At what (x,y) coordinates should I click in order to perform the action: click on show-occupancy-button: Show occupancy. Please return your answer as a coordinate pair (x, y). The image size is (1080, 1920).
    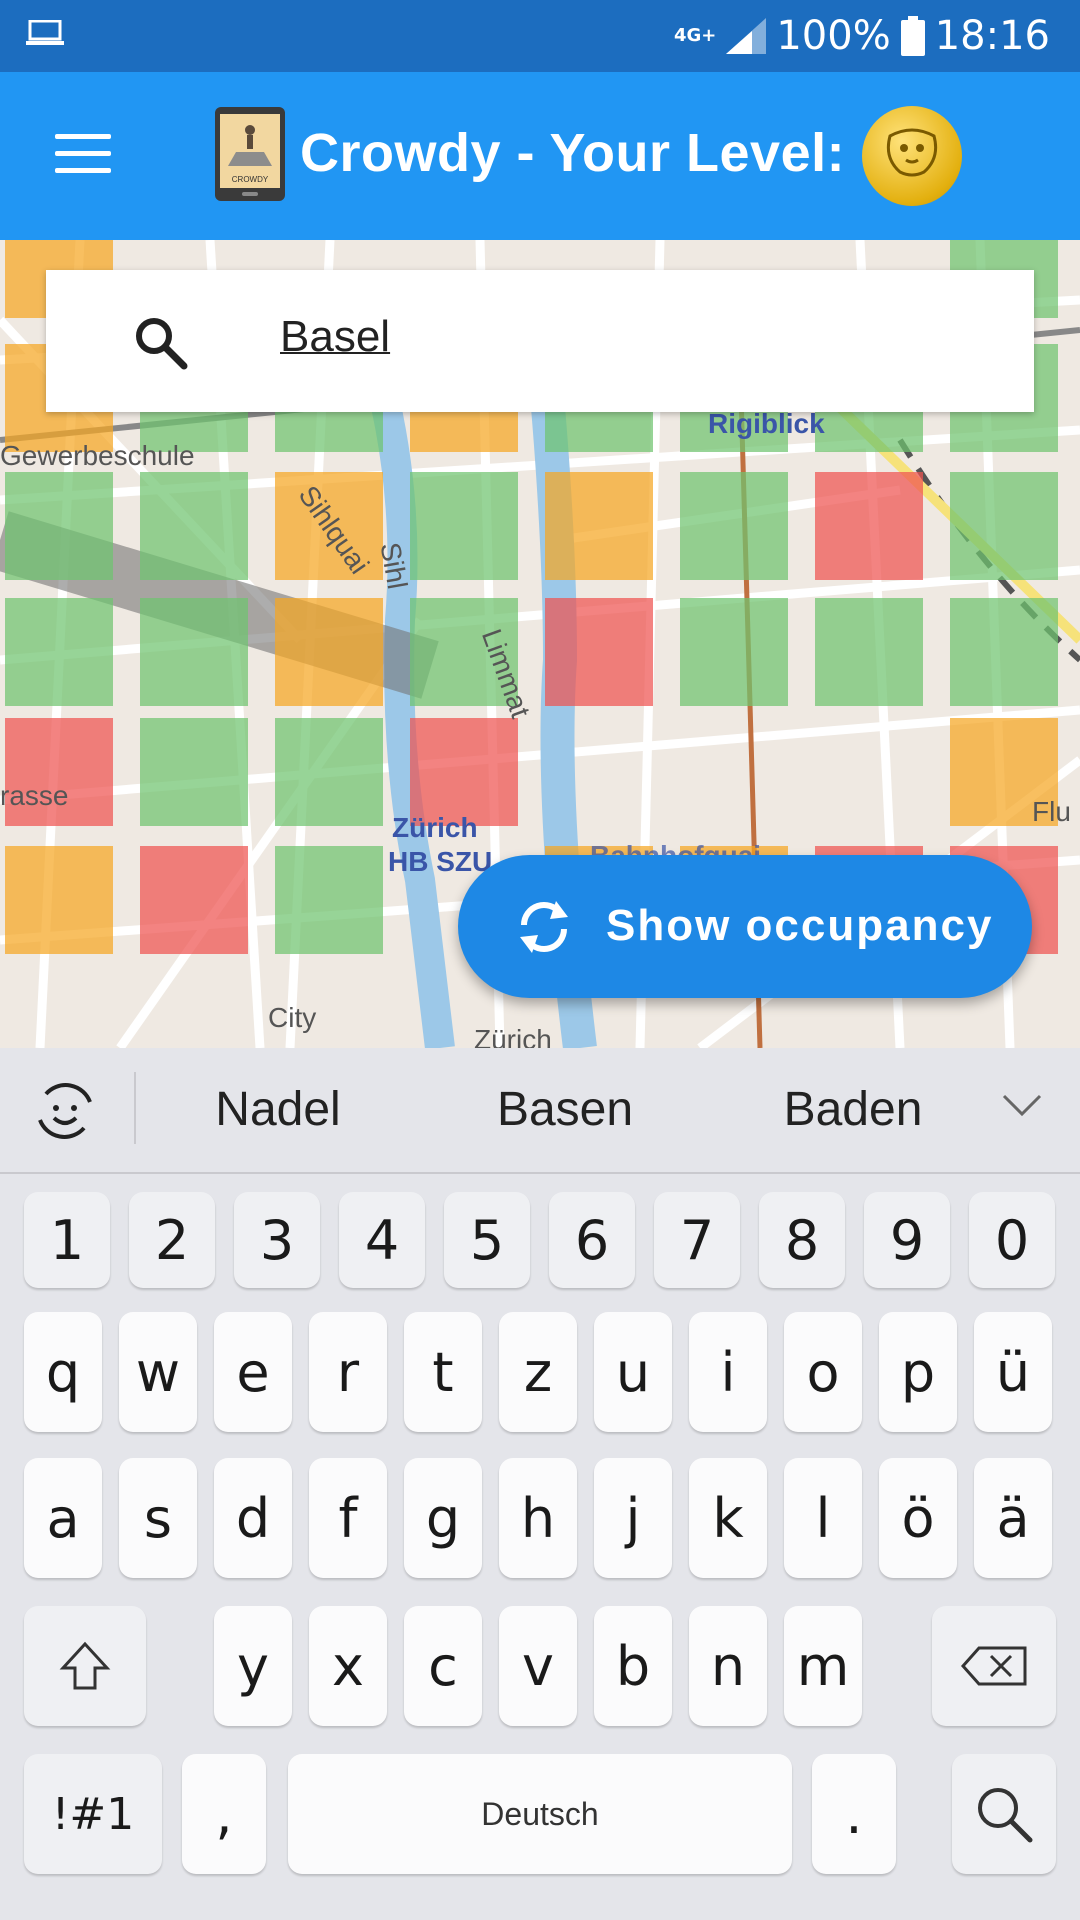
    Looking at the image, I should click on (745, 926).